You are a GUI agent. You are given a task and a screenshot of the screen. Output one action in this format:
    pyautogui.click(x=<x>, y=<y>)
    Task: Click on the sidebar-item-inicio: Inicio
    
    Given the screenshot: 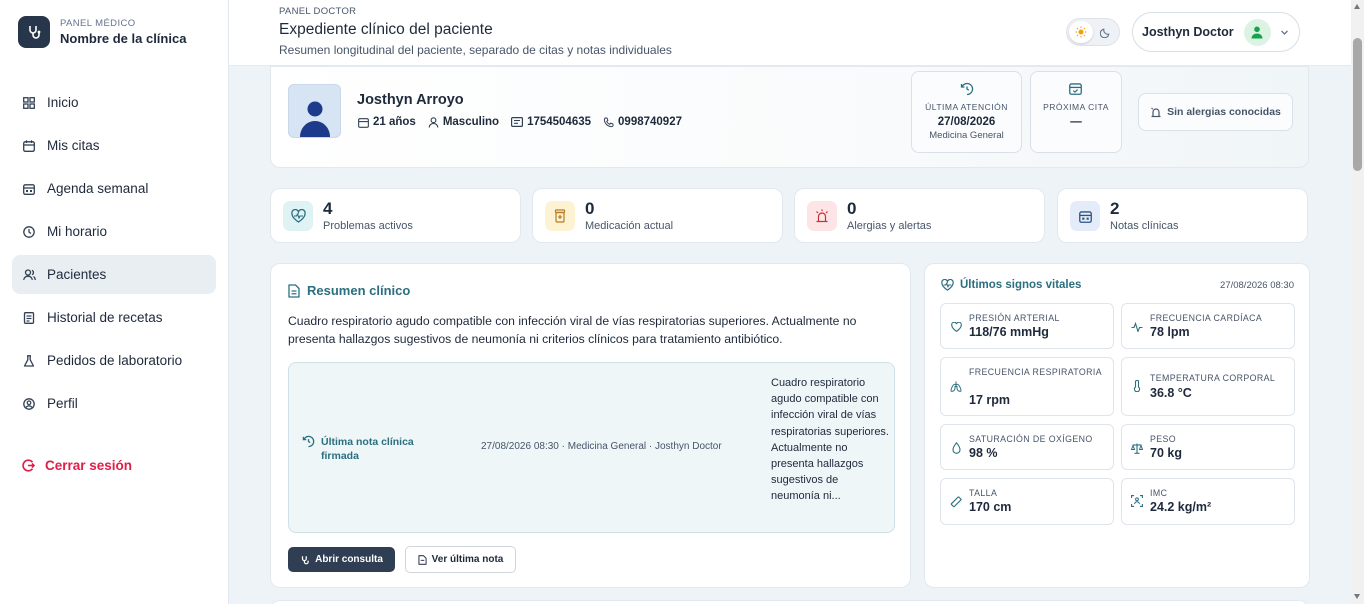 What is the action you would take?
    pyautogui.click(x=114, y=102)
    